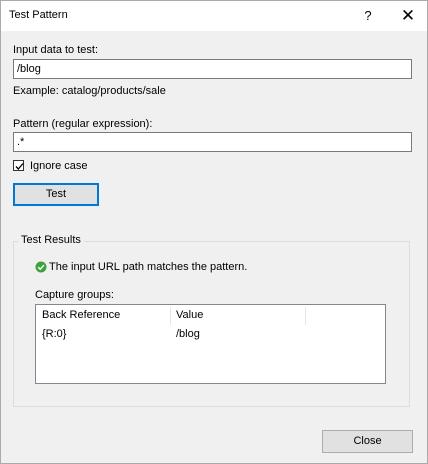  Describe the element at coordinates (89, 91) in the screenshot. I see `example-hint: Example: catalog/products/sale` at that location.